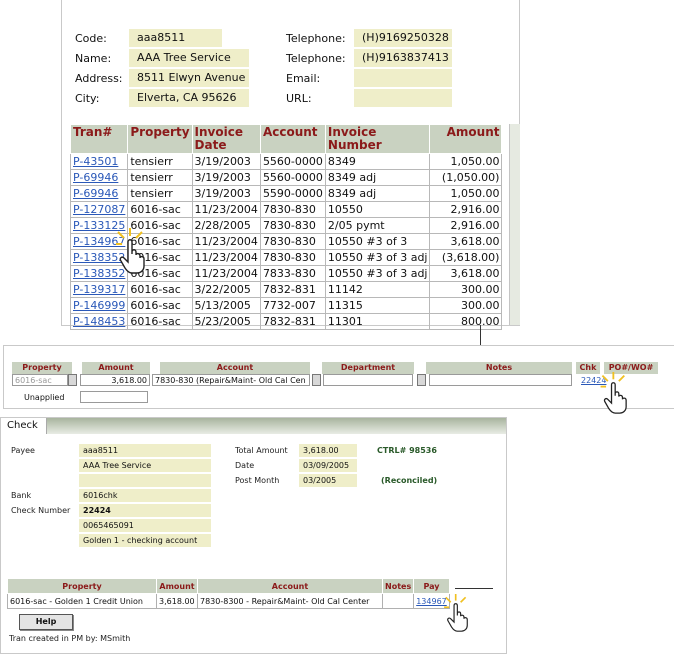 This screenshot has height=654, width=674. What do you see at coordinates (226, 225) in the screenshot?
I see `tran-invoice-date: 2/28/2005` at bounding box center [226, 225].